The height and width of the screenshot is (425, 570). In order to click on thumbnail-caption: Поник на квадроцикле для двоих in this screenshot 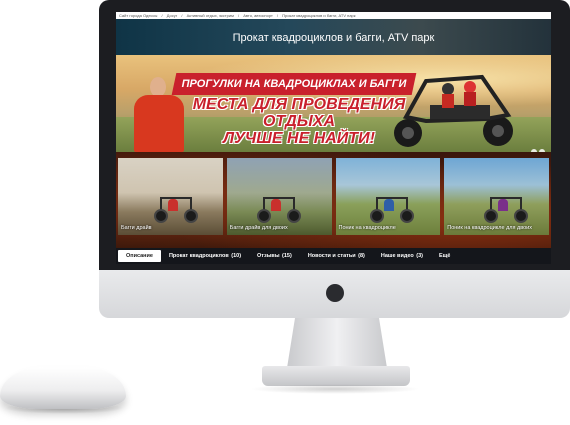, I will do `click(489, 228)`.